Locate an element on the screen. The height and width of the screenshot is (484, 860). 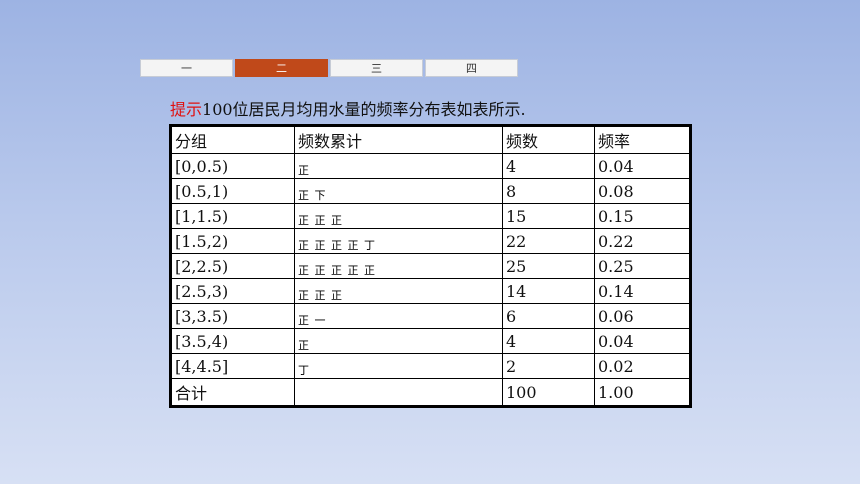
total-tally-cell is located at coordinates (398, 392).